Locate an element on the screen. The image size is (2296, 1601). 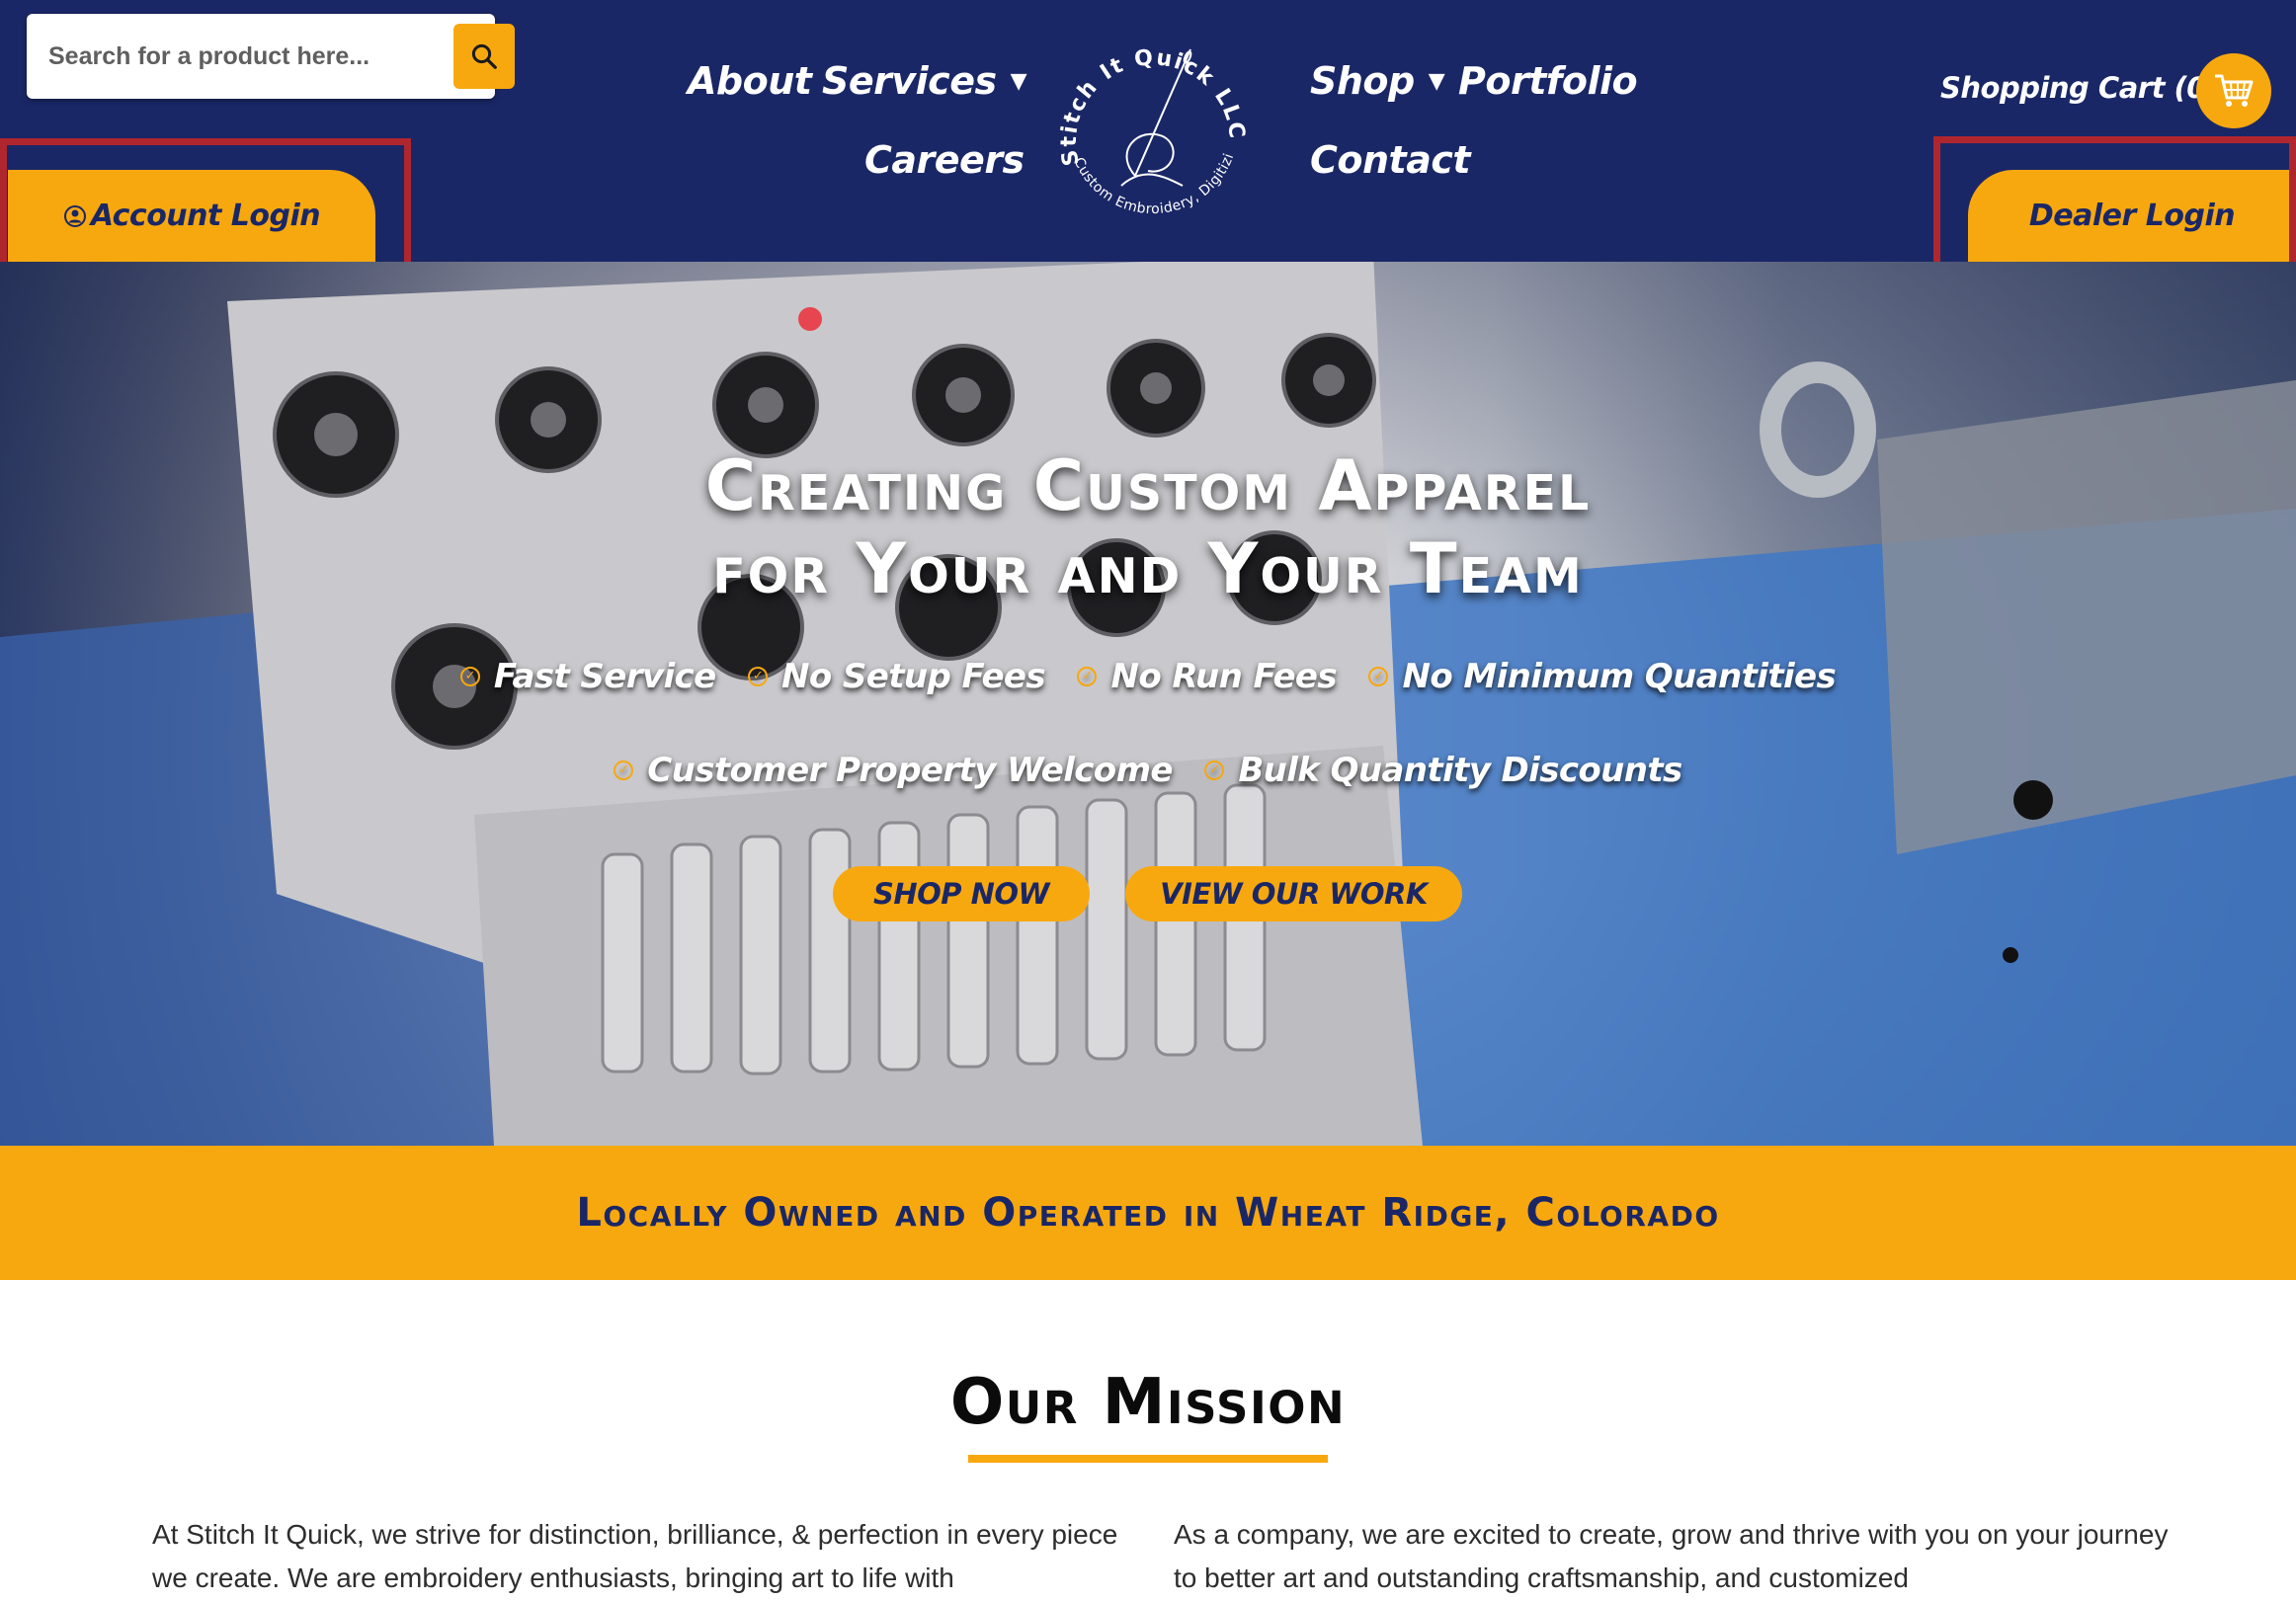
feature-label: No Run Fees is located at coordinates (1224, 676).